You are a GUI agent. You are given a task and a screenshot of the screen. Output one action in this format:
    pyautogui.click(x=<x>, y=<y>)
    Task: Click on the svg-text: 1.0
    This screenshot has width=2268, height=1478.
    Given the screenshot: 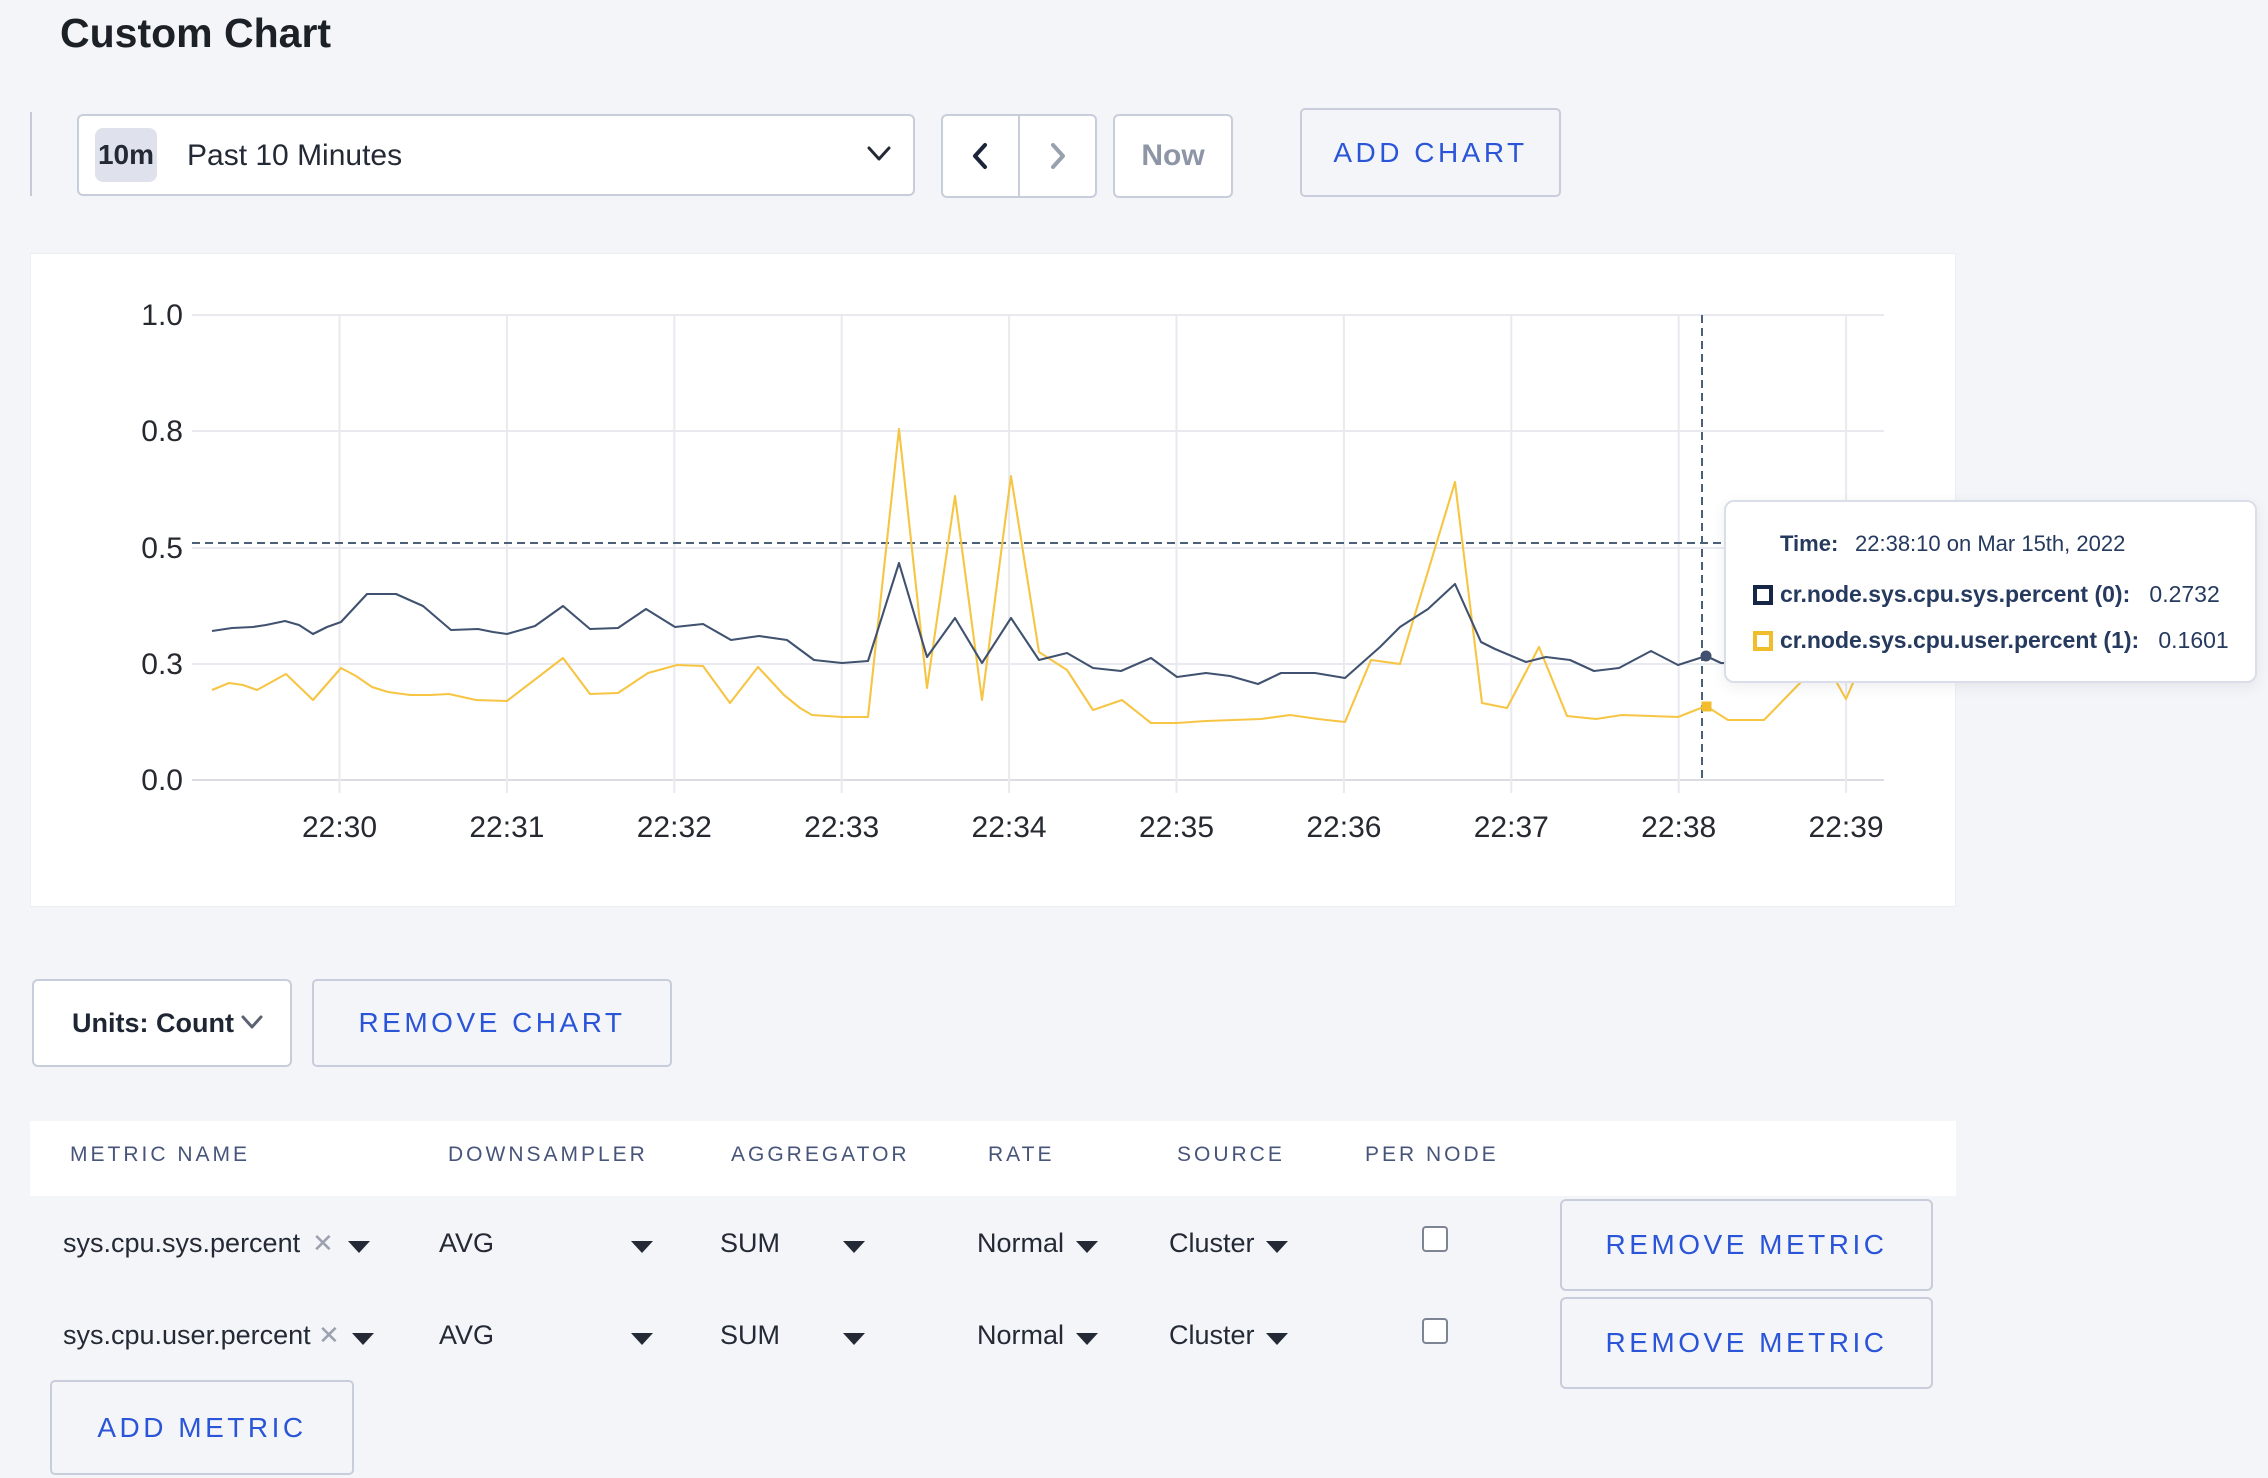 What is the action you would take?
    pyautogui.click(x=162, y=315)
    